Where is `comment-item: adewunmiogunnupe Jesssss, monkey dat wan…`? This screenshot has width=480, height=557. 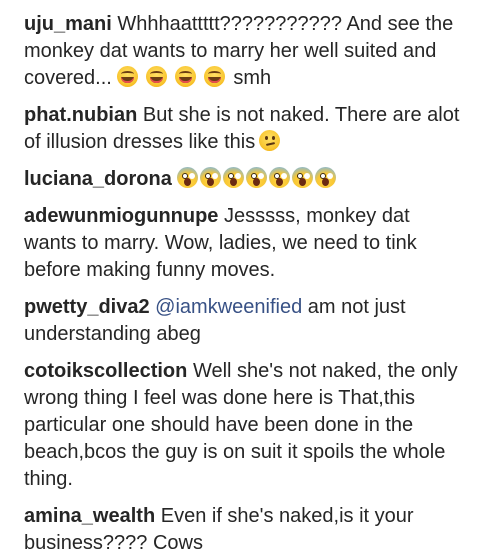 comment-item: adewunmiogunnupe Jesssss, monkey dat wan… is located at coordinates (245, 243).